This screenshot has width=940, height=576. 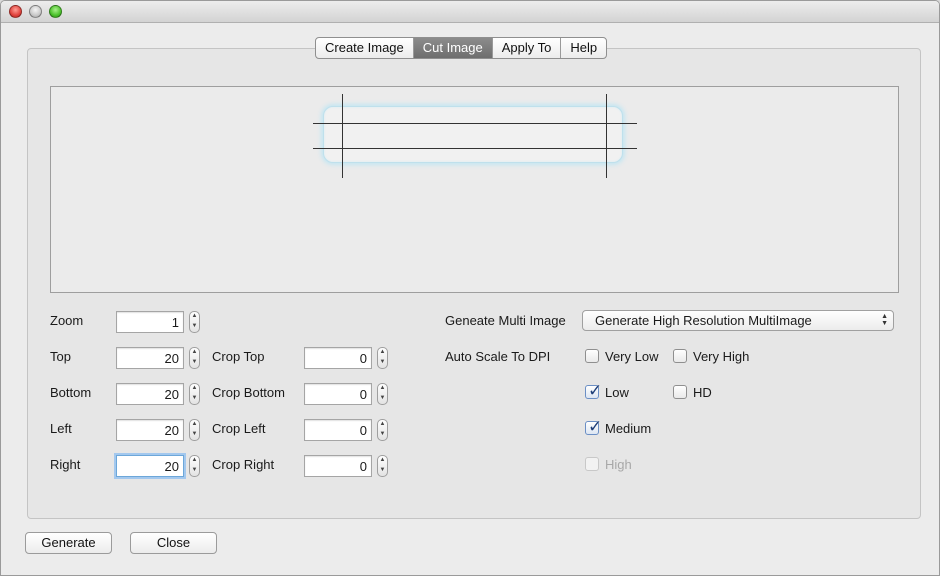 What do you see at coordinates (606, 136) in the screenshot?
I see `crop-guide-right` at bounding box center [606, 136].